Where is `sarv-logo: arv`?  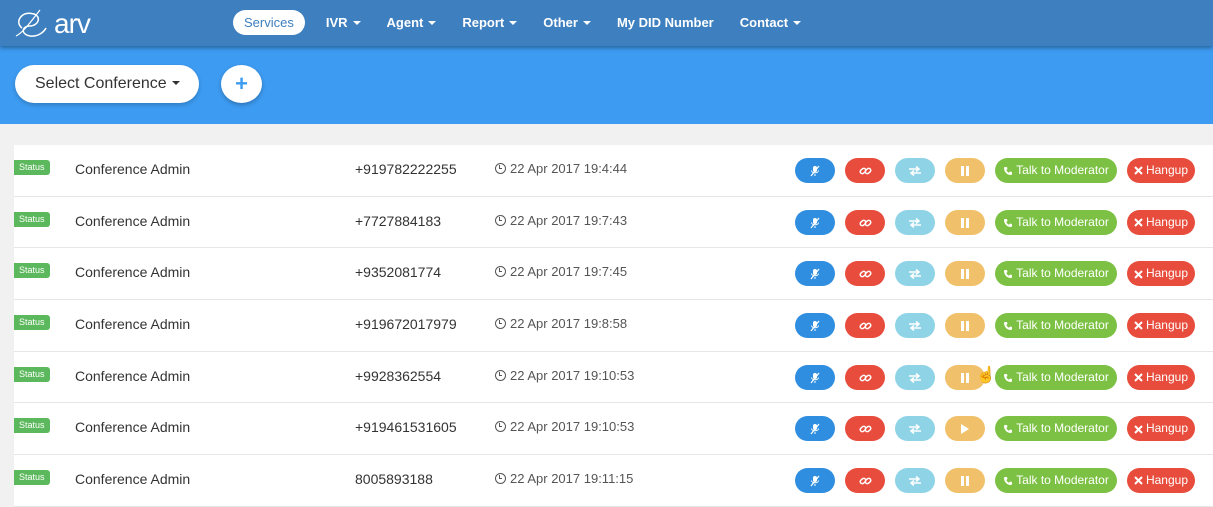
sarv-logo: arv is located at coordinates (52, 23).